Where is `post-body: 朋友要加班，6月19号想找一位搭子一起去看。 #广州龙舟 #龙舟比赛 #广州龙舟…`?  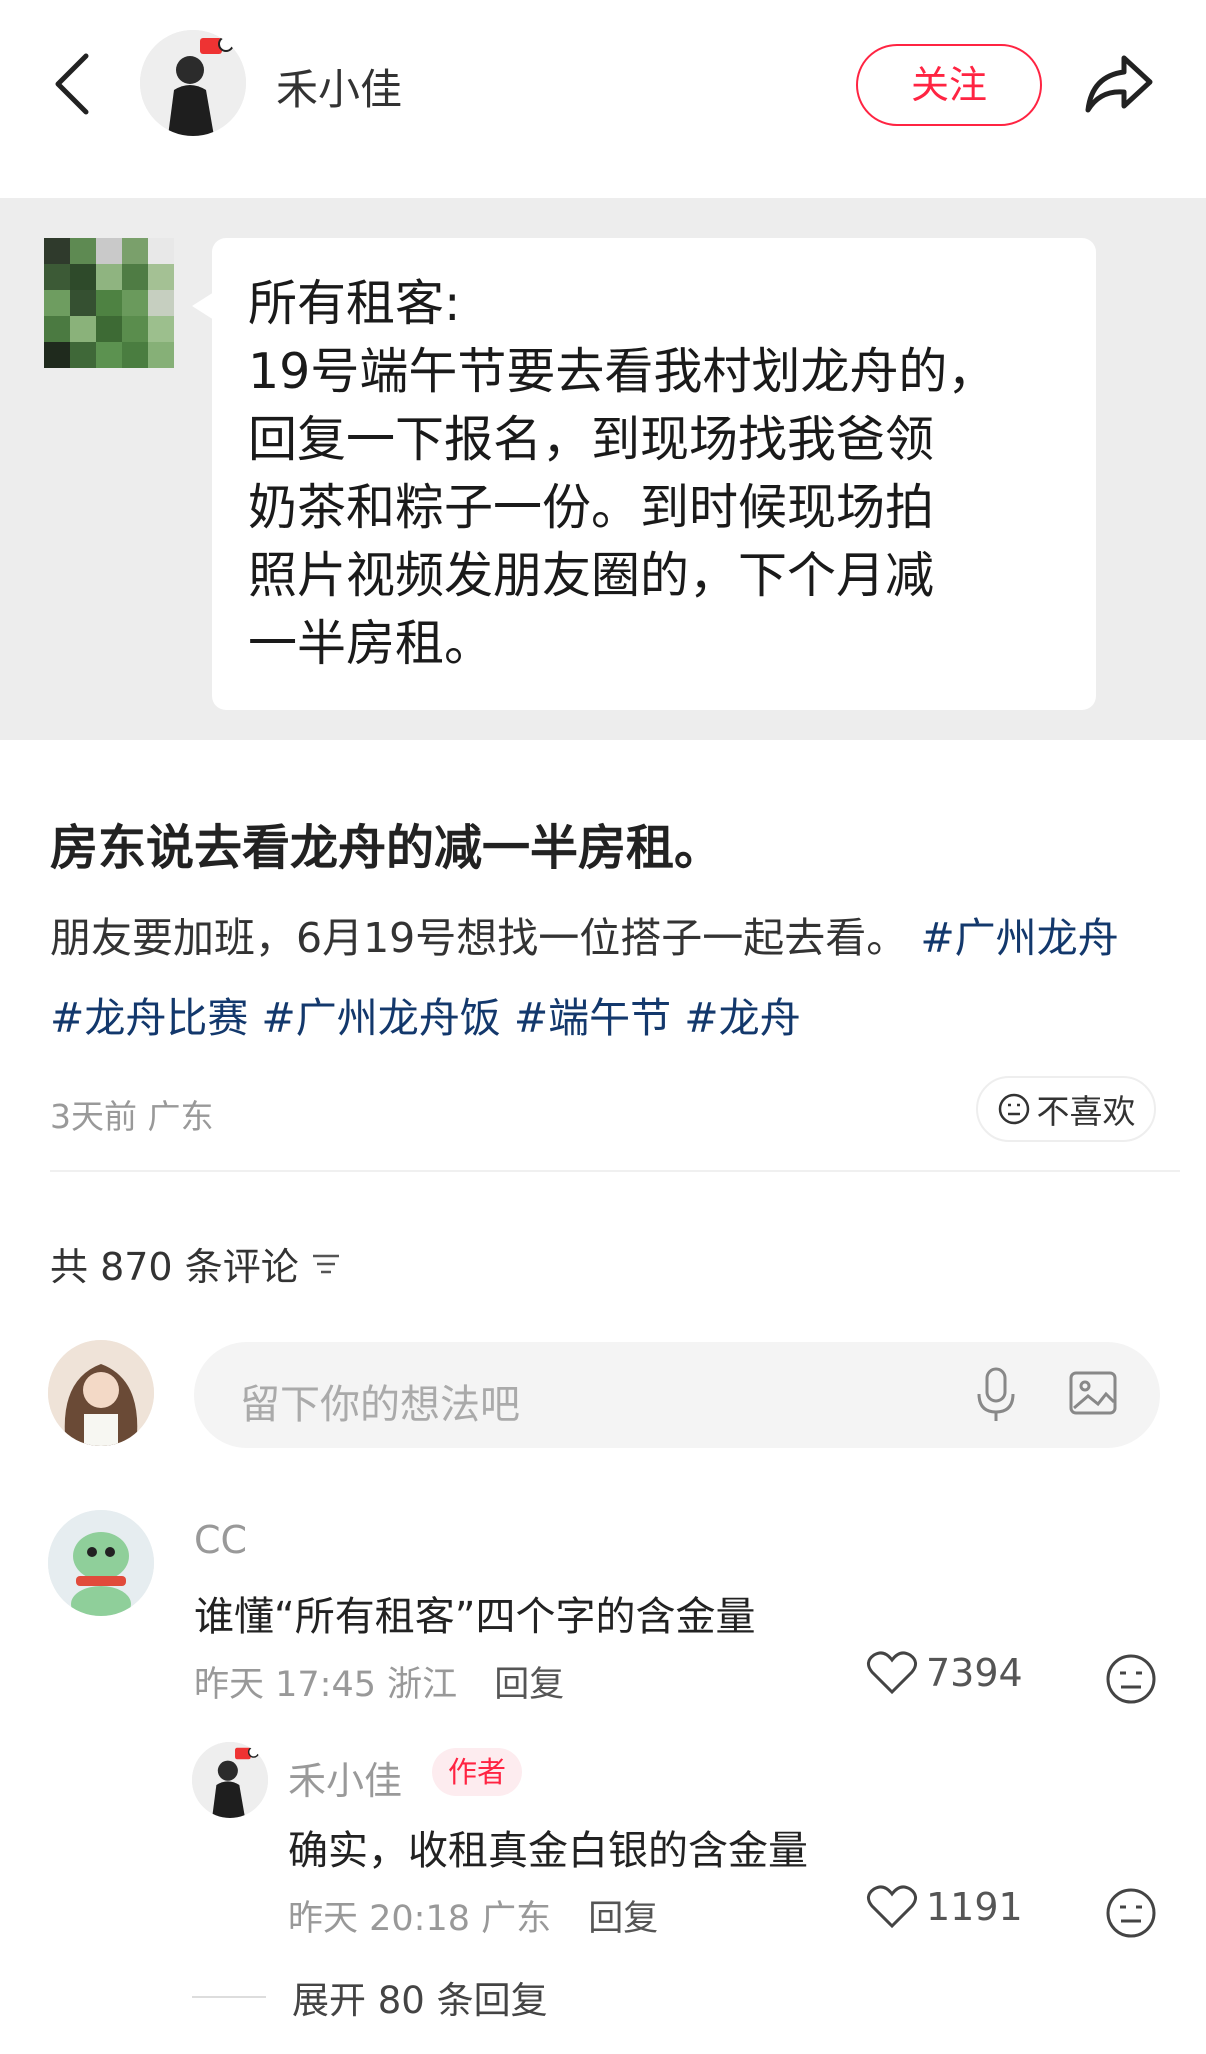
post-body: 朋友要加班，6月19号想找一位搭子一起去看。 #广州龙舟 #龙舟比赛 #广州龙舟… is located at coordinates (605, 978).